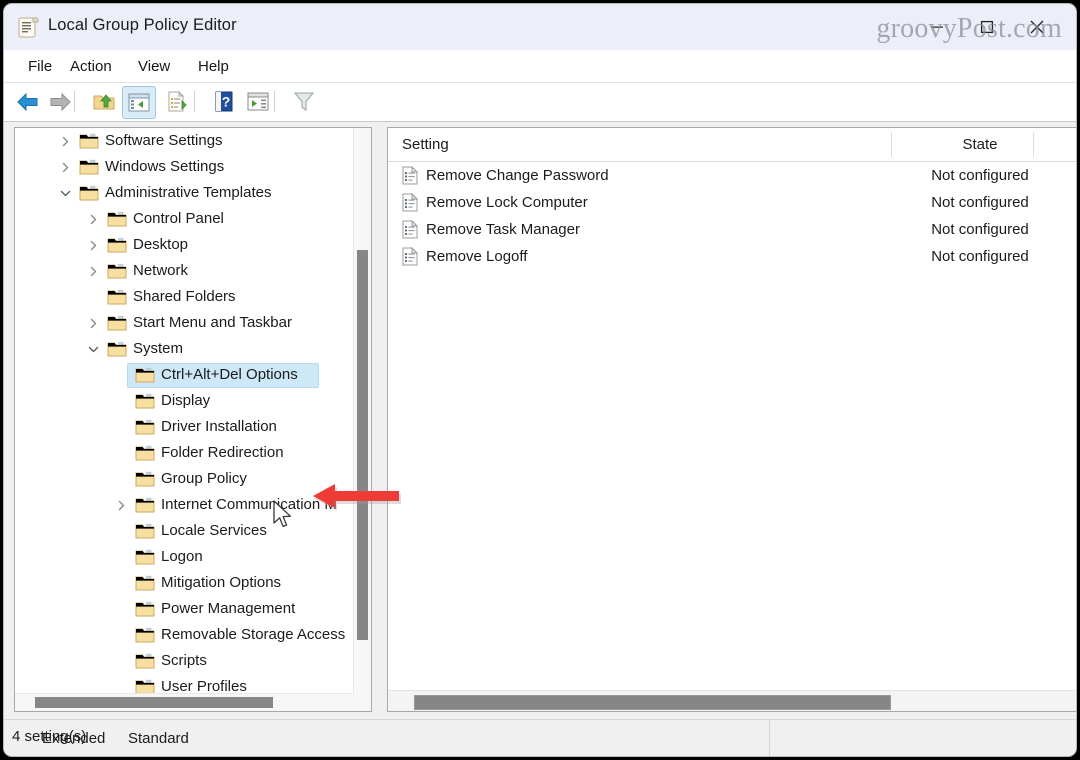 This screenshot has width=1080, height=760. I want to click on setting-state: Not configured, so click(980, 202).